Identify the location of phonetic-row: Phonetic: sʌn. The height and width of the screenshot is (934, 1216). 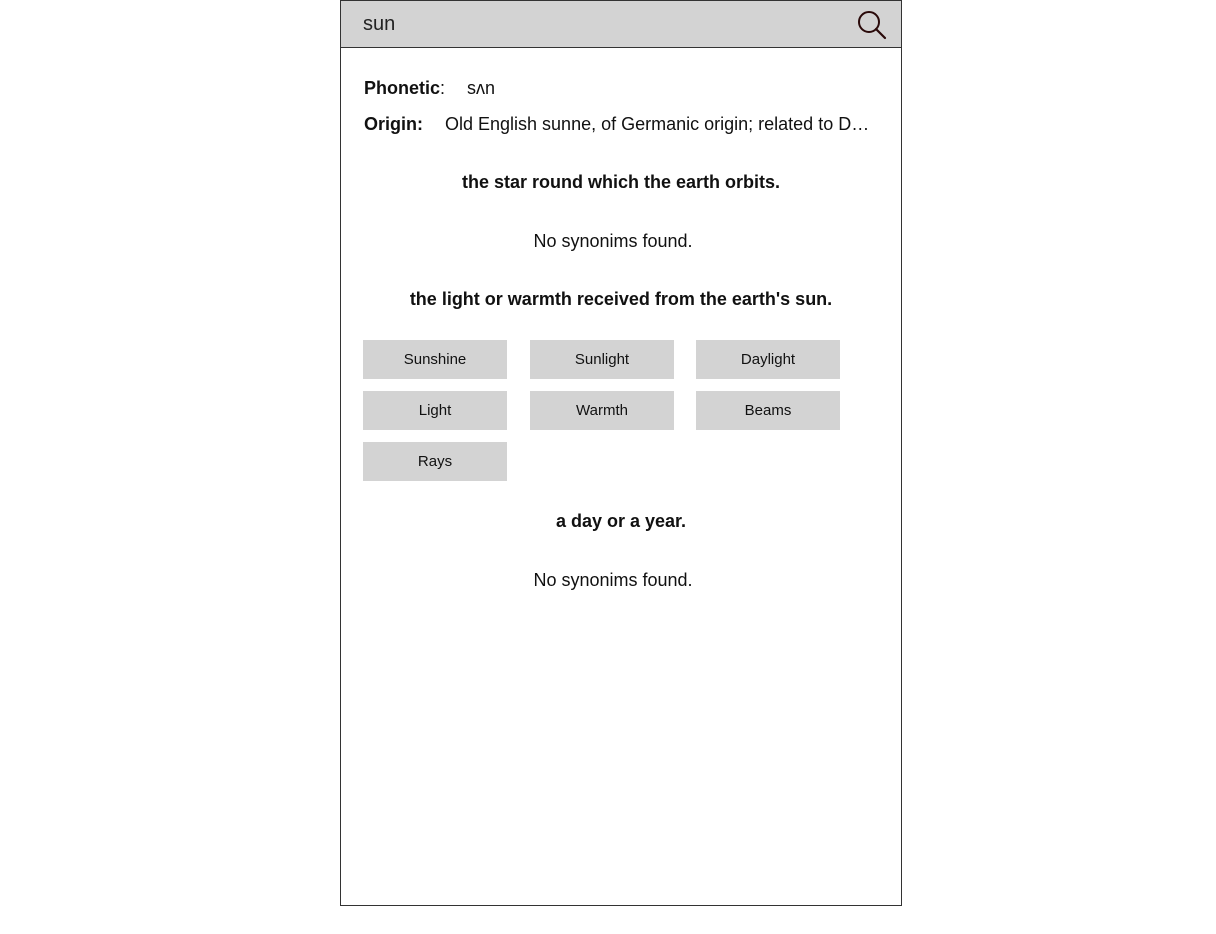
(429, 88).